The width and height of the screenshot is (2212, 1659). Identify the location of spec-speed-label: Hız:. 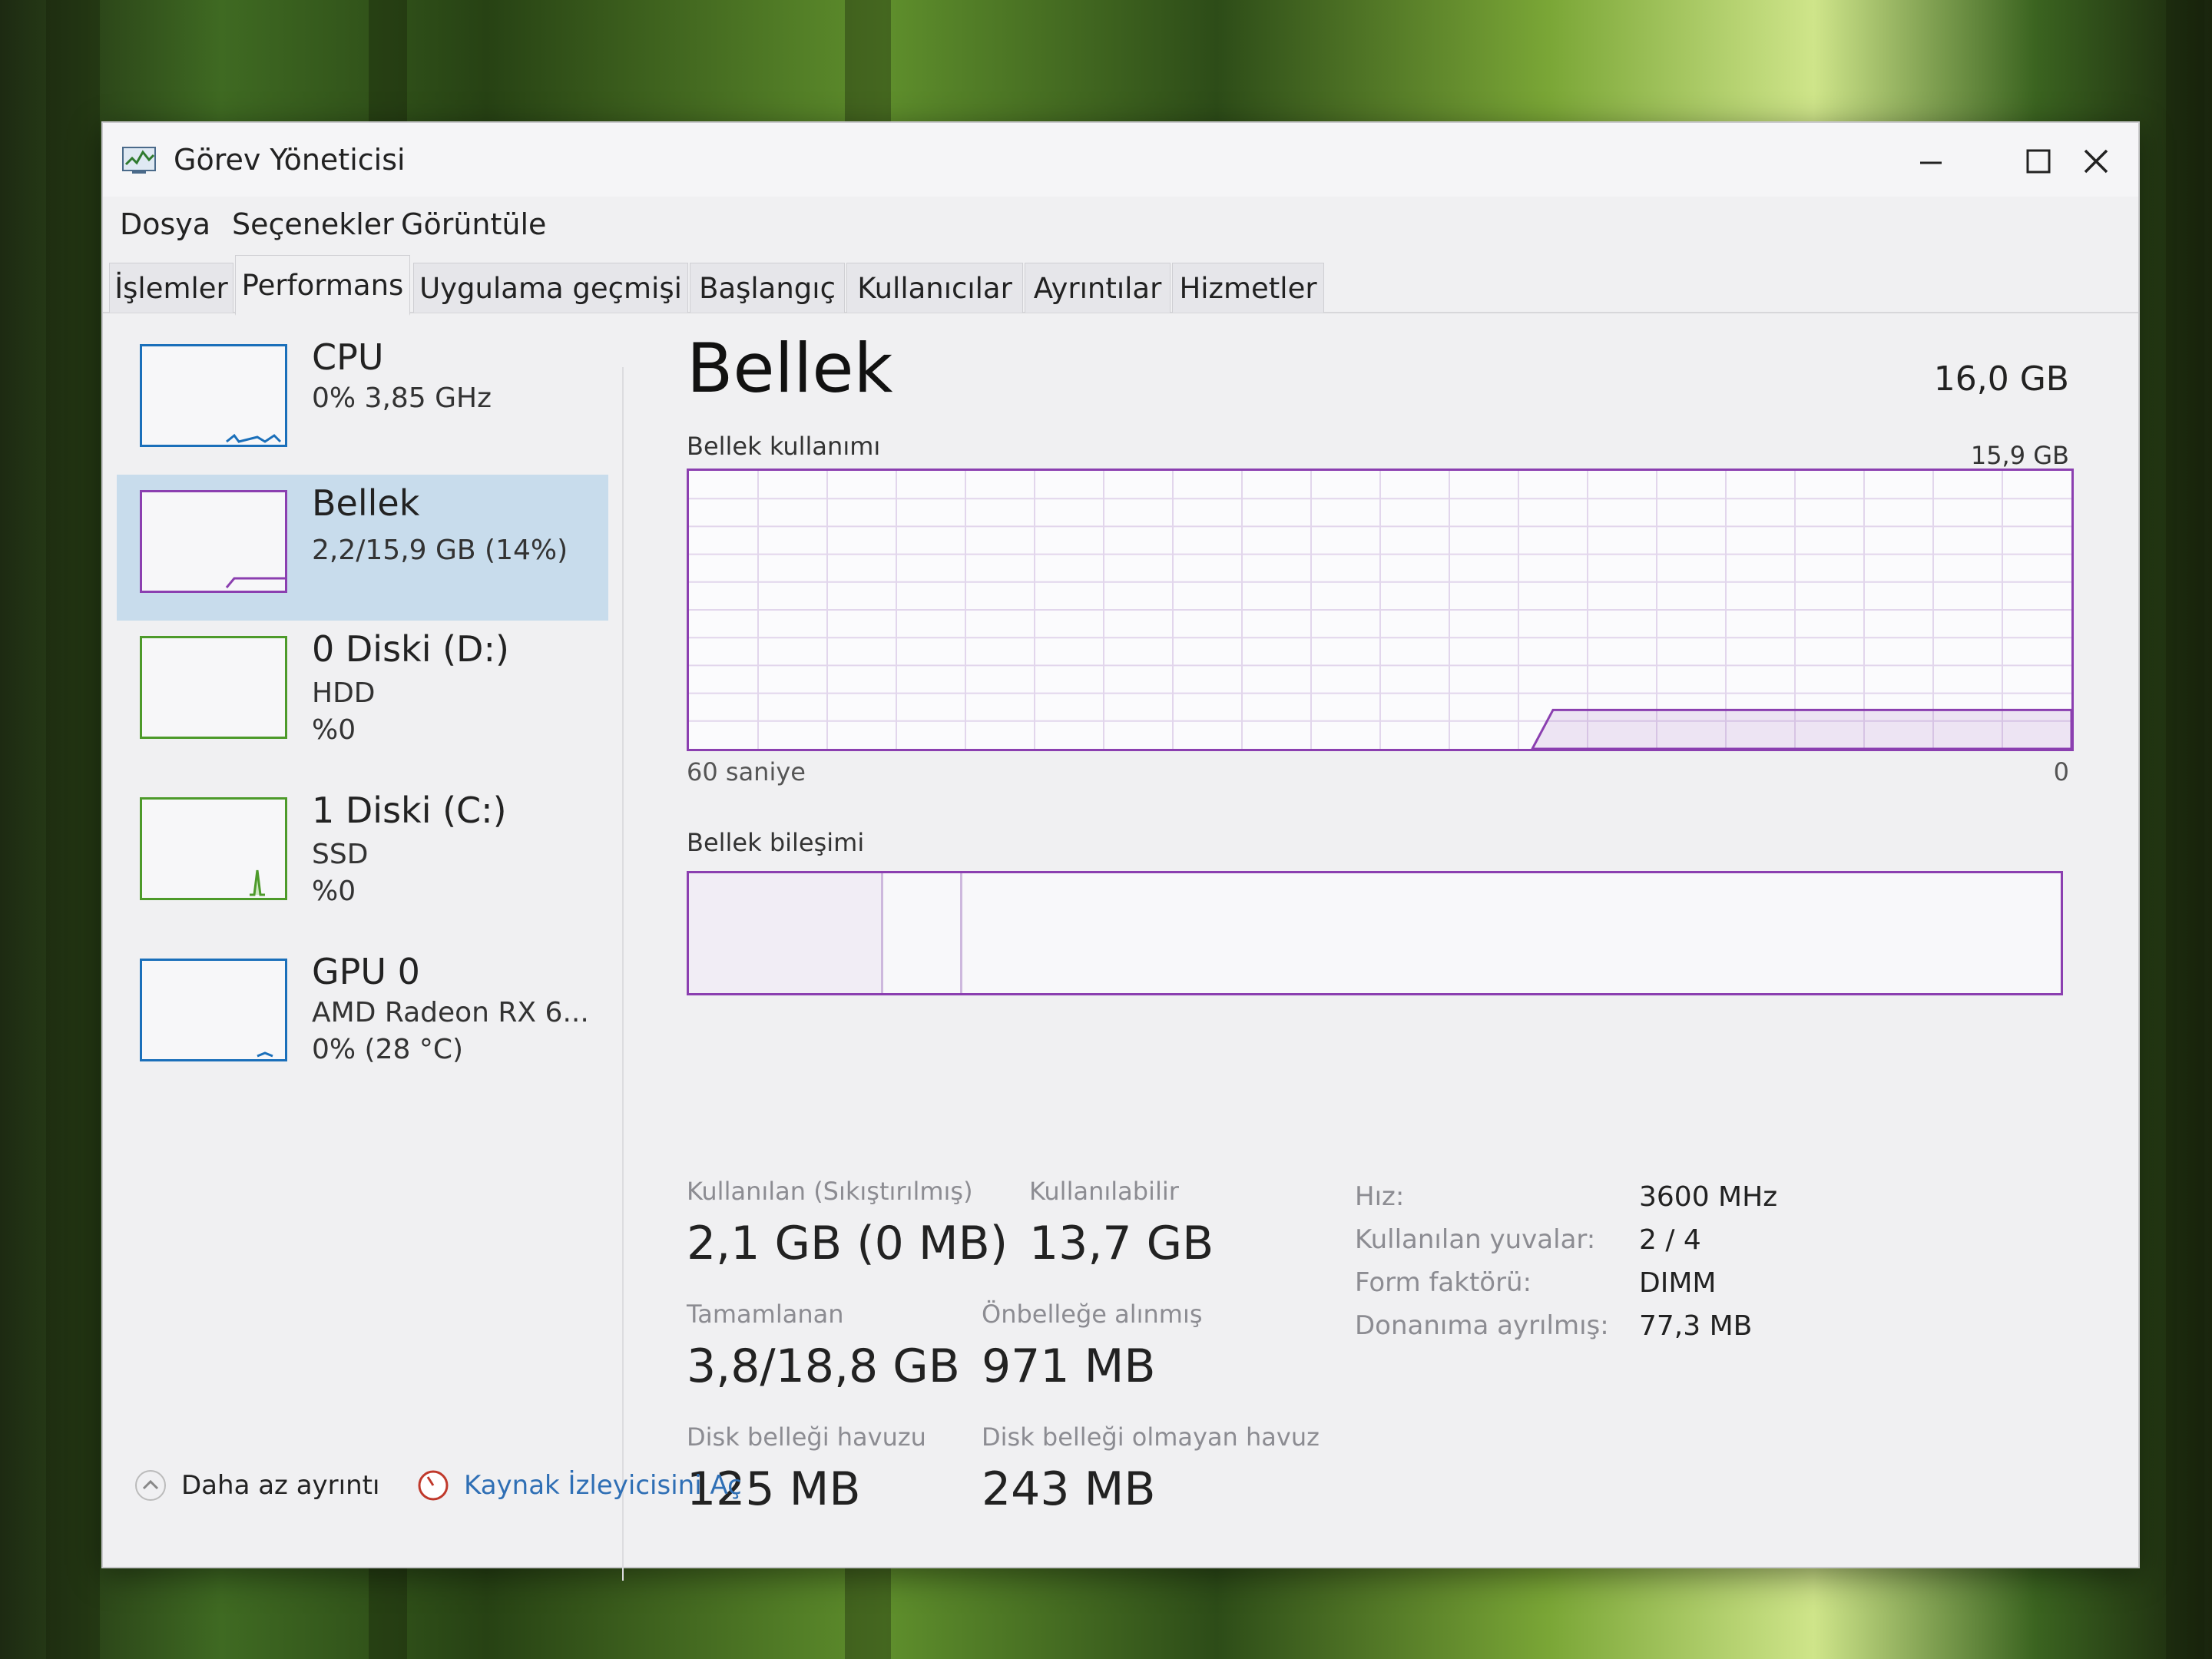
(1380, 1197).